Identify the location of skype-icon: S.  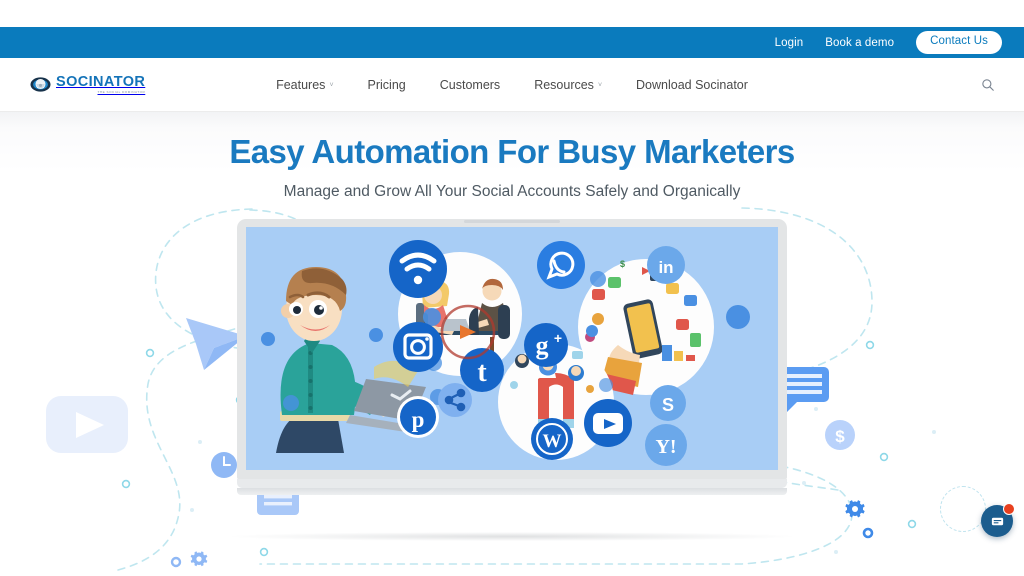
(668, 403).